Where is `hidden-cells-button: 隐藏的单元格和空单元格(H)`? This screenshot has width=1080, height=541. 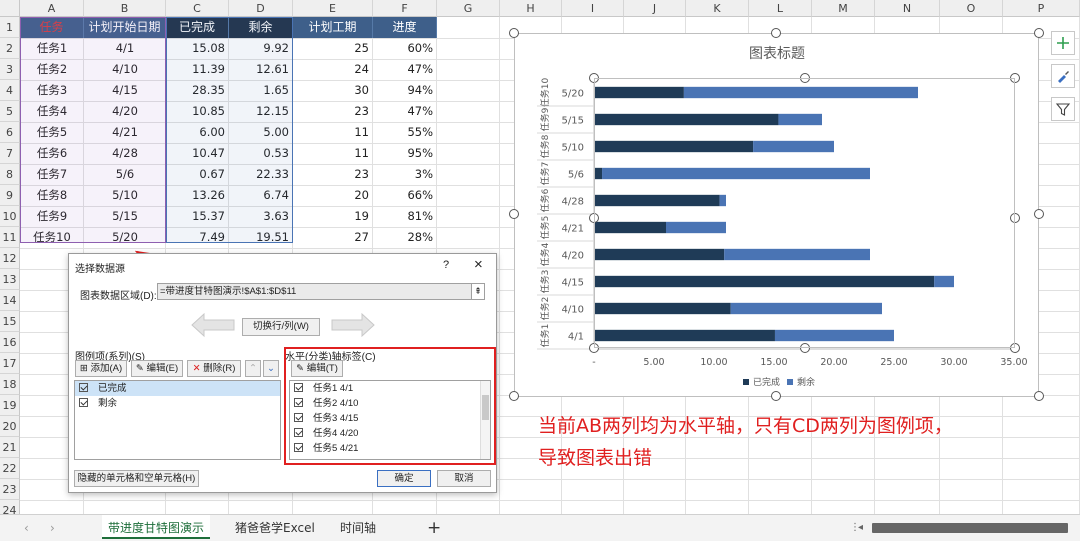
hidden-cells-button: 隐藏的单元格和空单元格(H) is located at coordinates (136, 478).